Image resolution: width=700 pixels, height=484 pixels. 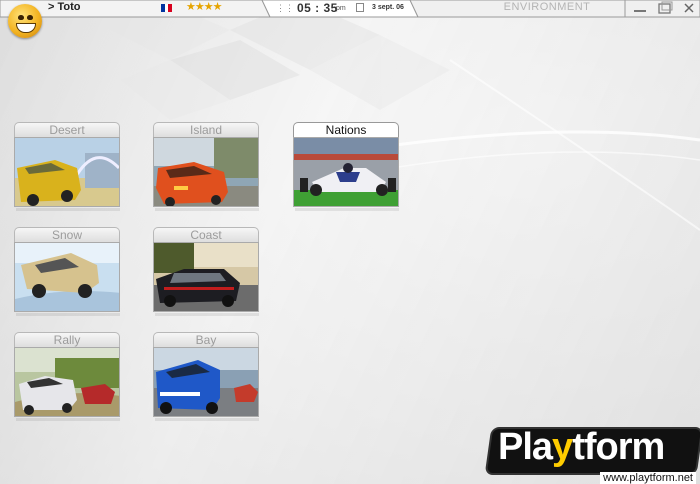 I want to click on bay-thumbnail, so click(x=206, y=382).